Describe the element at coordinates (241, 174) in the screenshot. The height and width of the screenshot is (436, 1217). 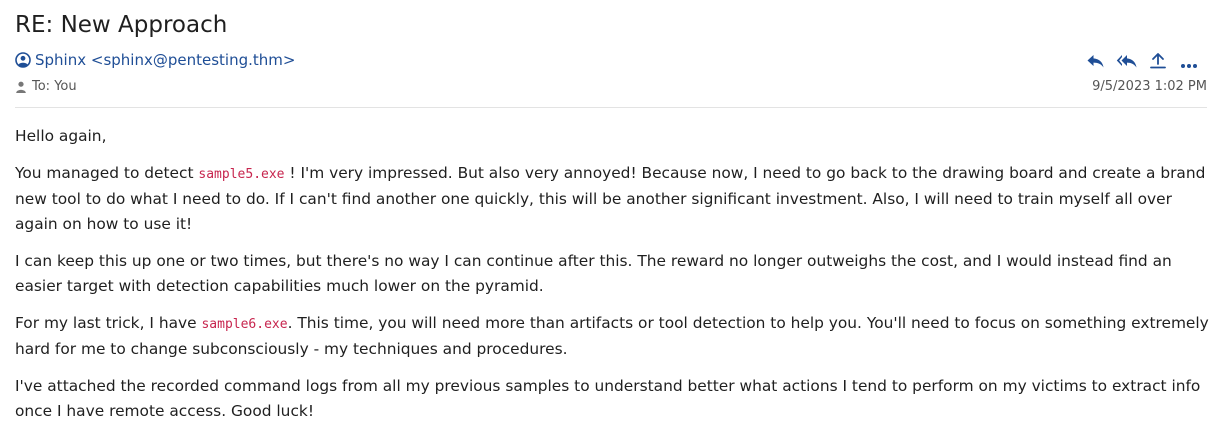
I see `code-sample5: sample5.exe` at that location.